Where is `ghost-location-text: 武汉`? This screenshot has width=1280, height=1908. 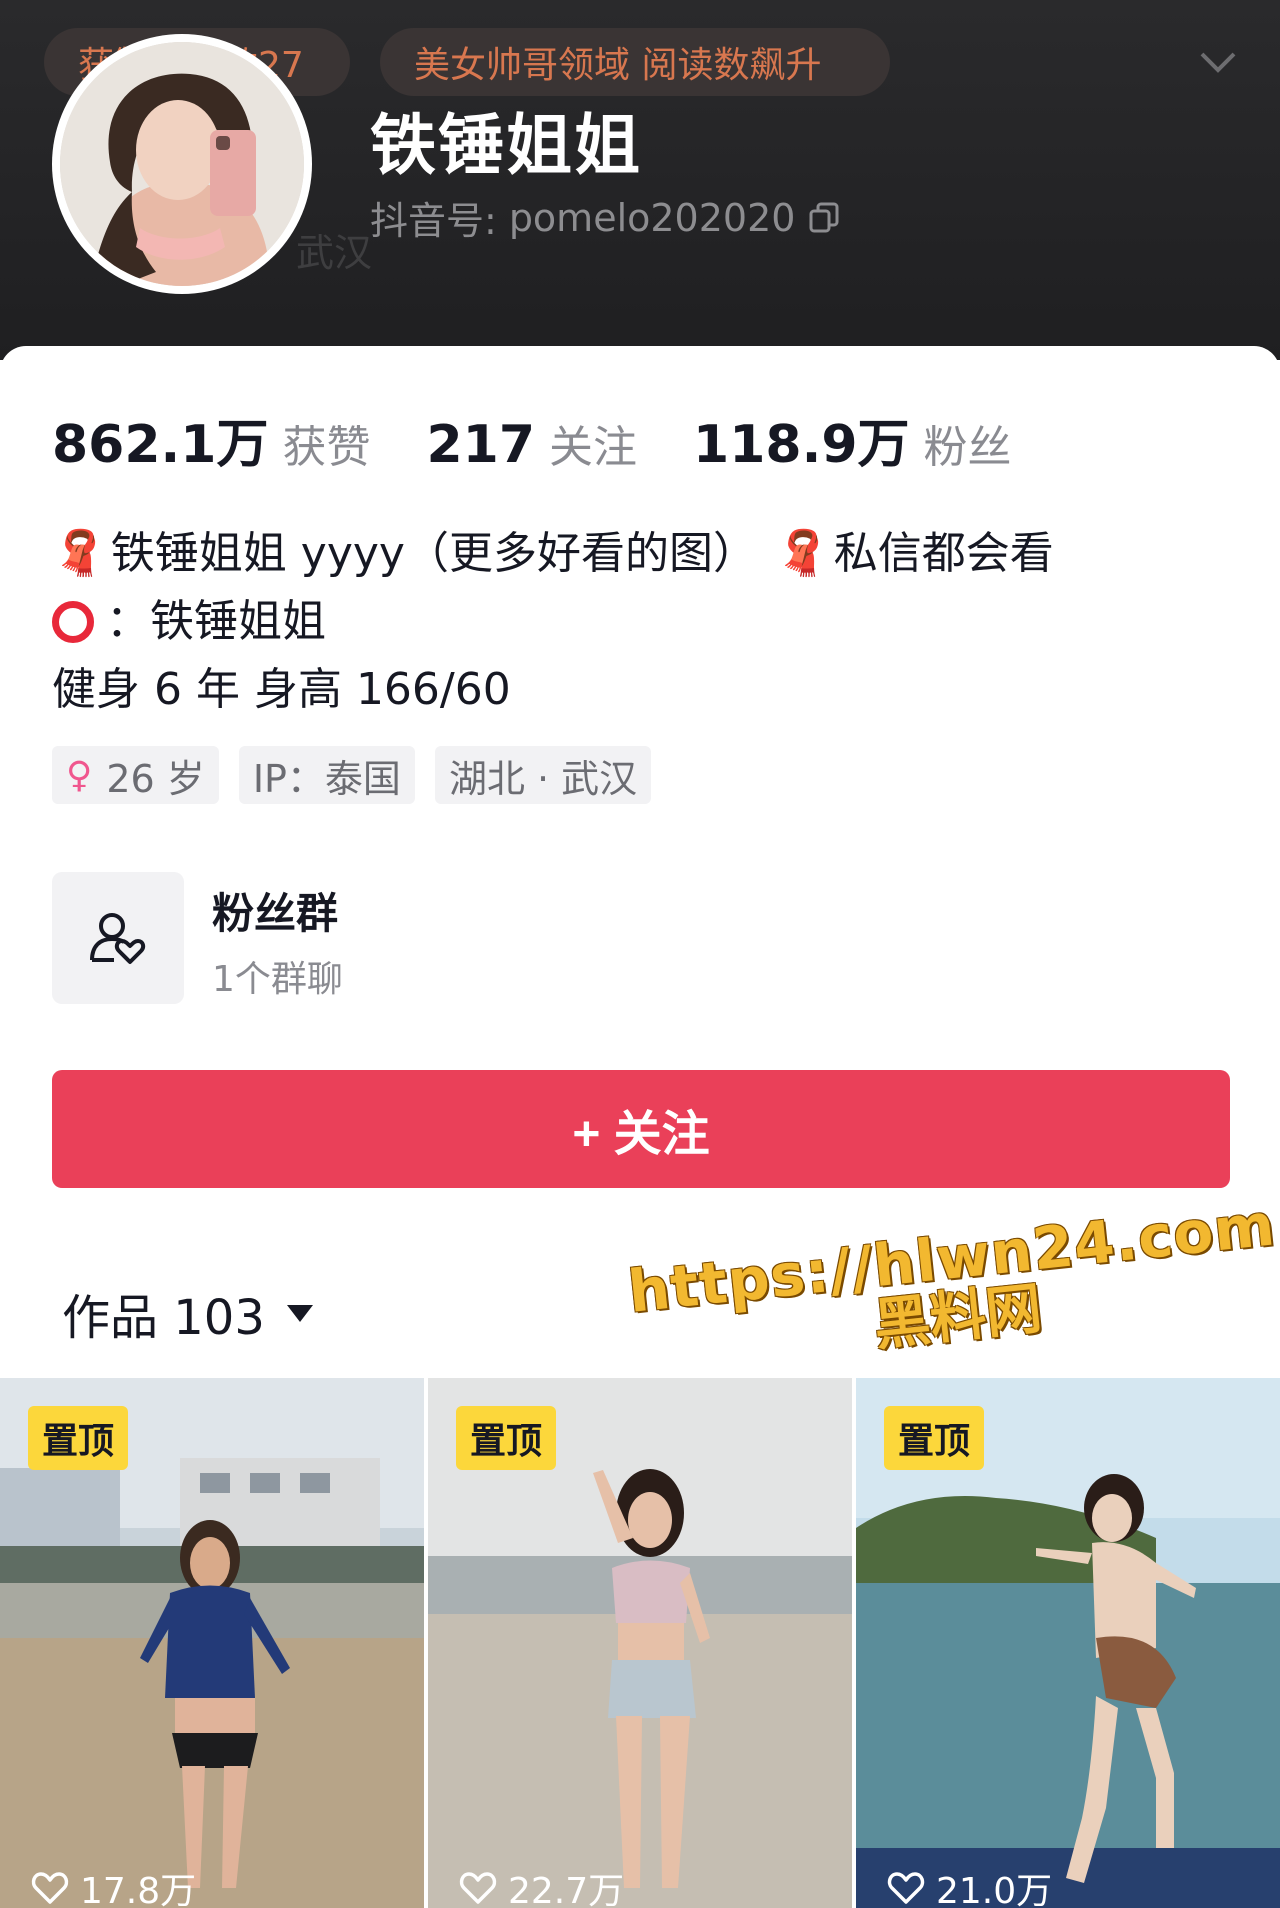
ghost-location-text: 武汉 is located at coordinates (334, 253).